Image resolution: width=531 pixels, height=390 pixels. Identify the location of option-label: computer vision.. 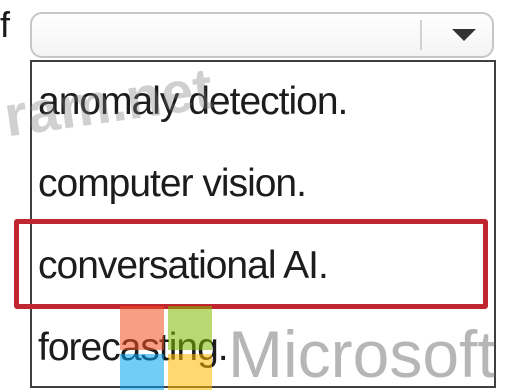
(172, 183).